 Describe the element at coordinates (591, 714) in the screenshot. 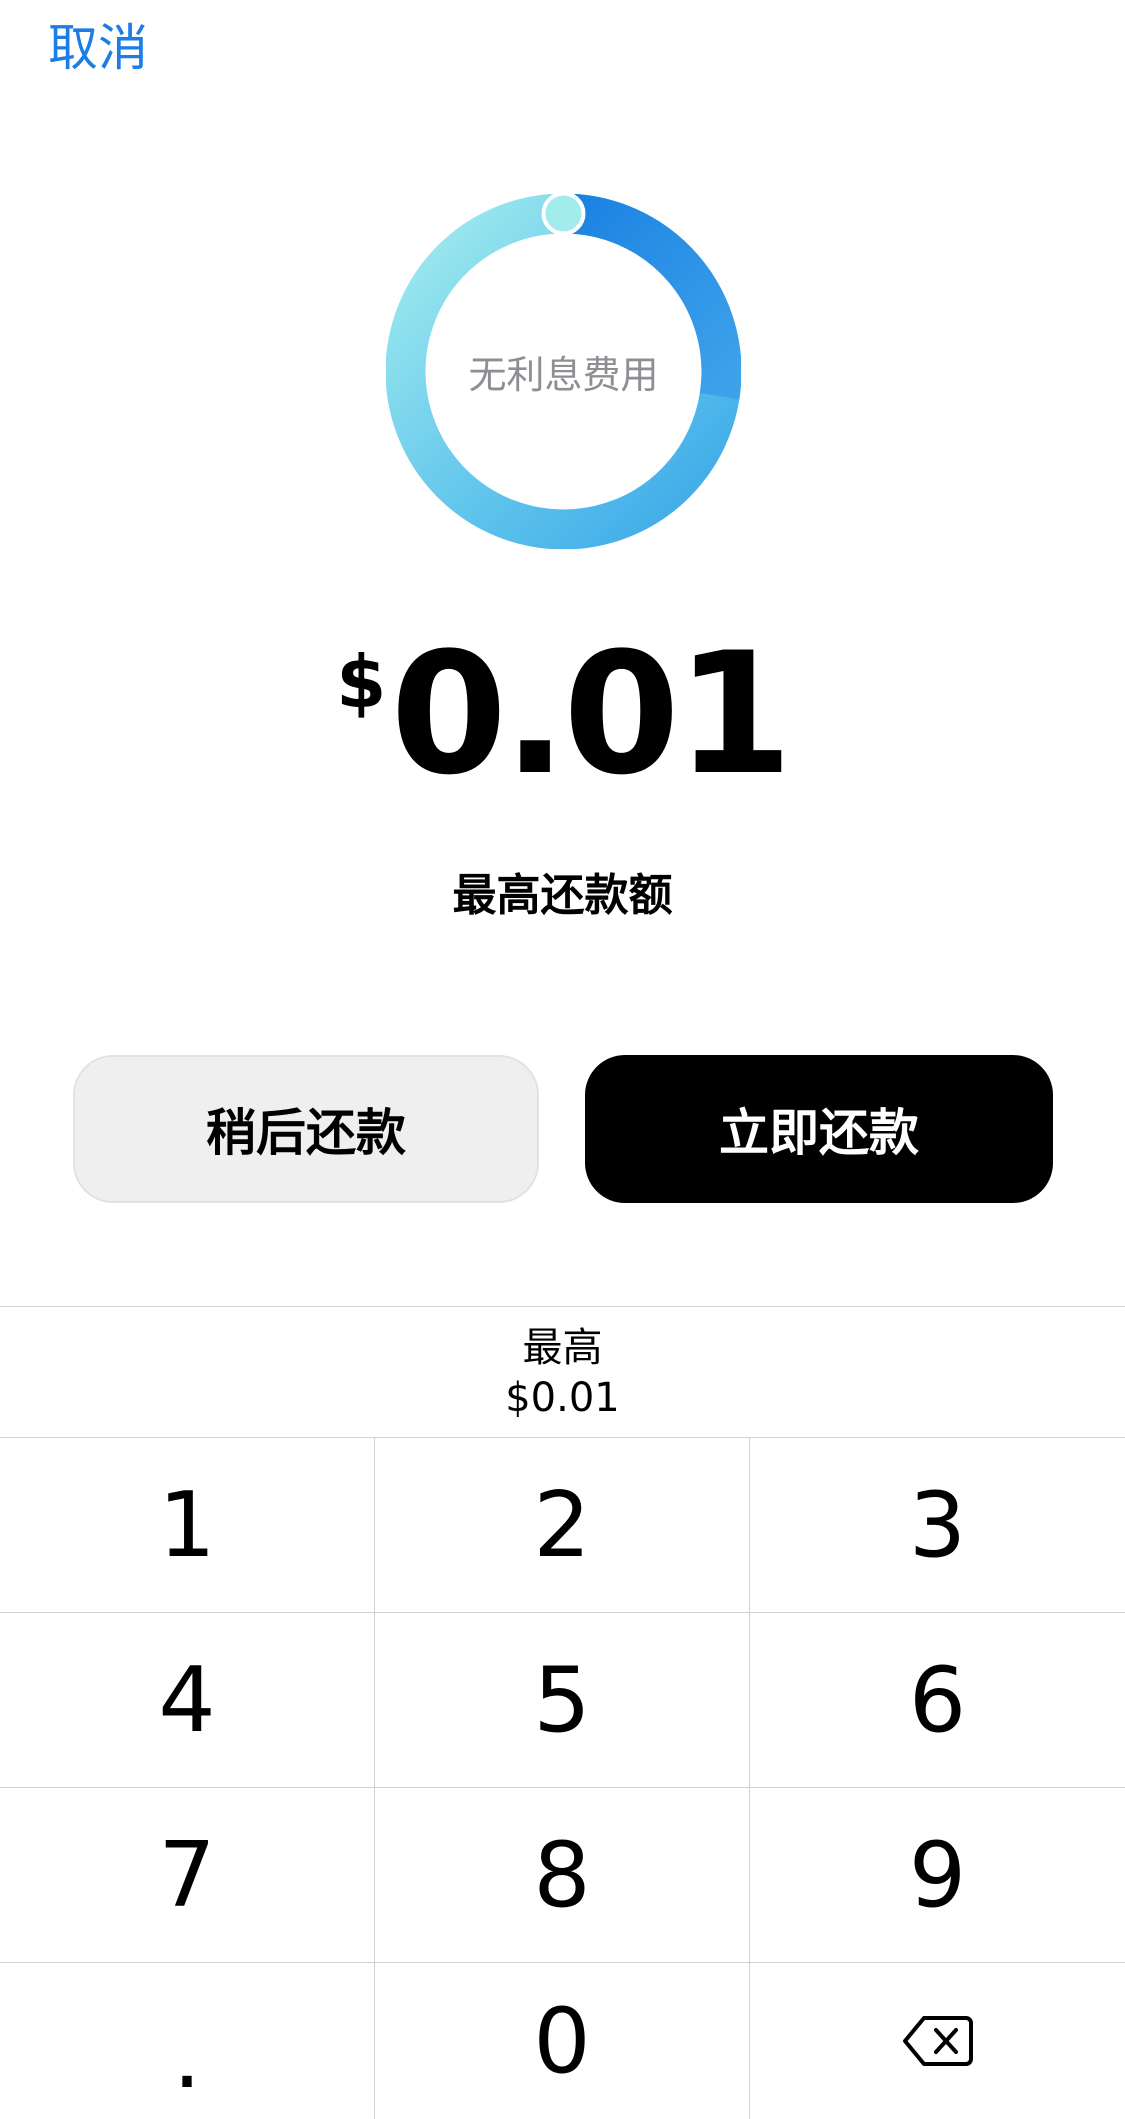

I see `amount-value: 0.01` at that location.